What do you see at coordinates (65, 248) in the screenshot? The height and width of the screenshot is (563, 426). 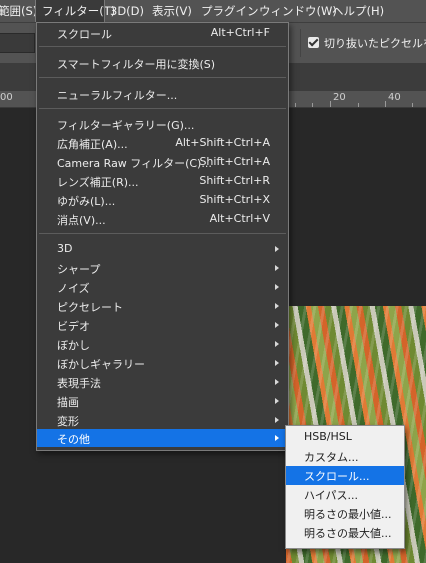 I see `menu-item-label: 3D` at bounding box center [65, 248].